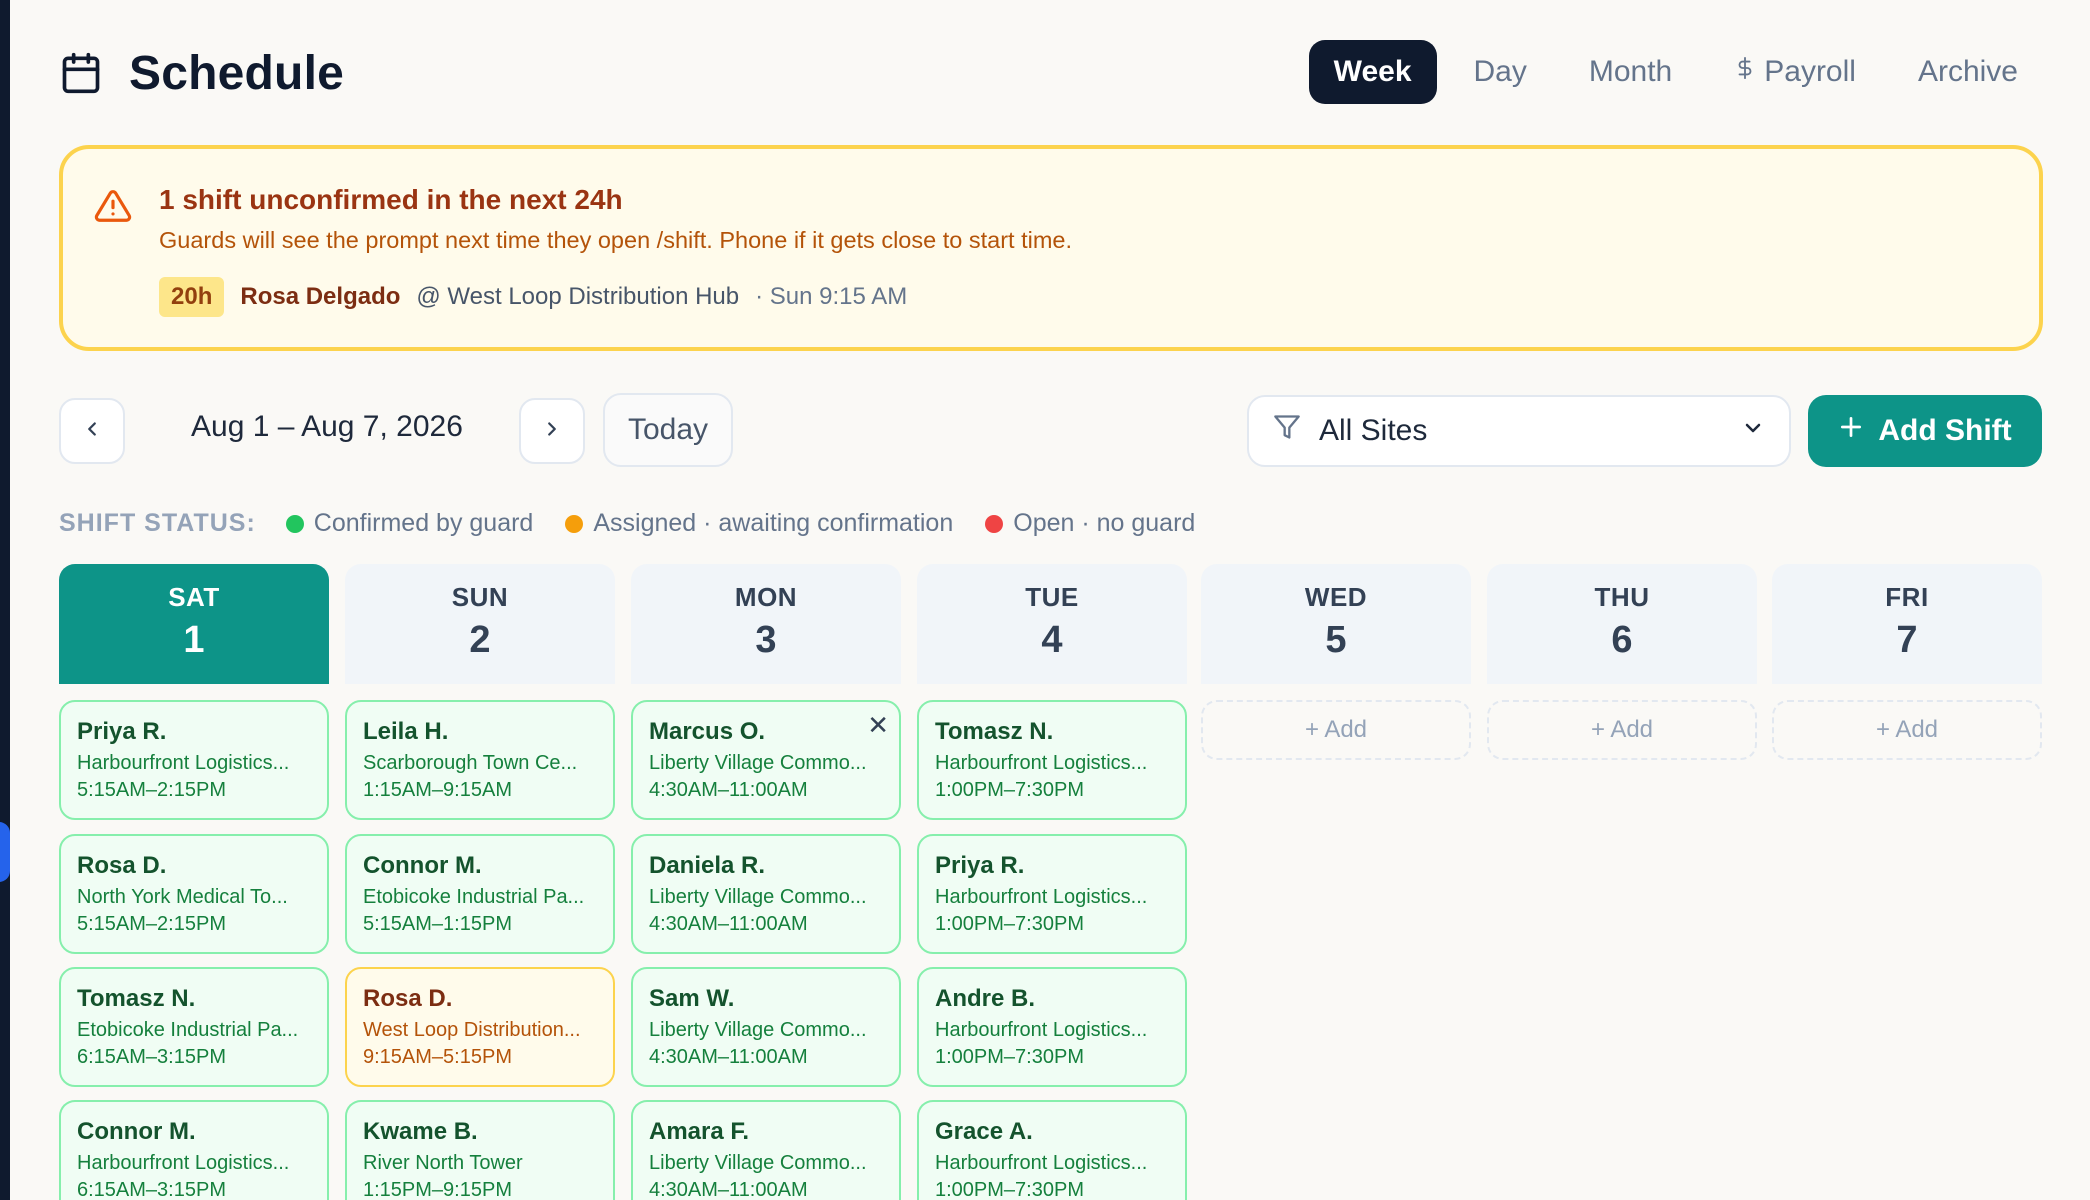 The image size is (2090, 1200). Describe the element at coordinates (574, 523) in the screenshot. I see `orange-dot-icon` at that location.